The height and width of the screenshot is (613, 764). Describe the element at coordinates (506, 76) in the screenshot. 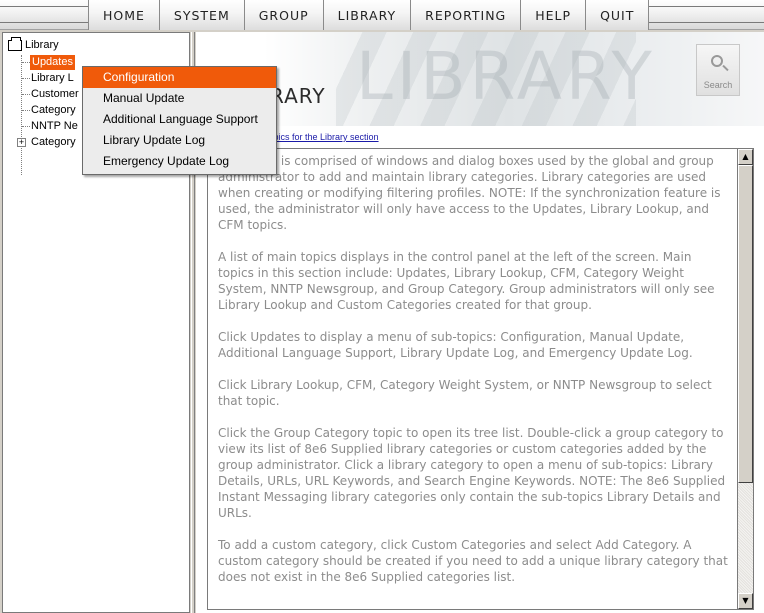

I see `banner-watermark: LIBRARY` at that location.